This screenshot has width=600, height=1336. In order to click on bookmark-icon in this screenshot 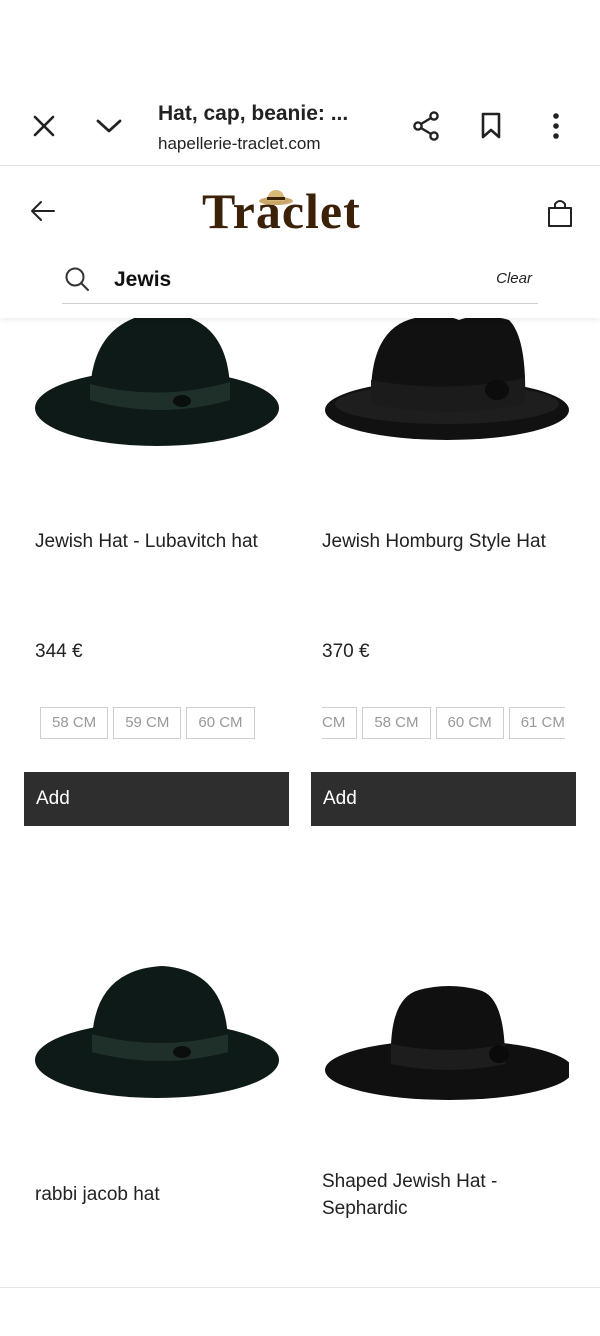, I will do `click(491, 126)`.